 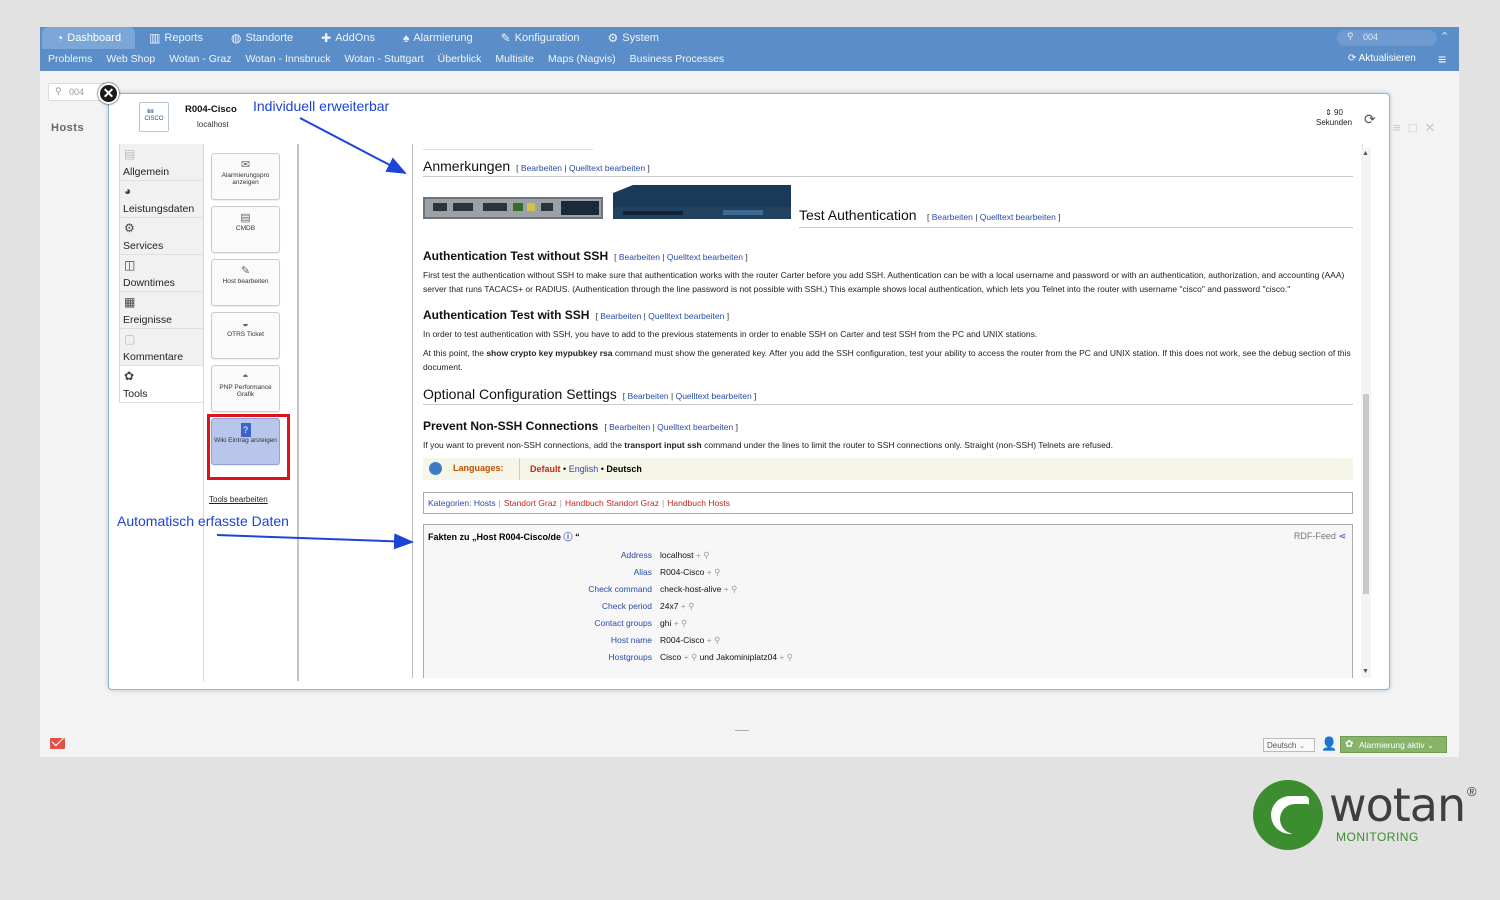 I want to click on language-select-value: Deutsch, so click(x=1282, y=745).